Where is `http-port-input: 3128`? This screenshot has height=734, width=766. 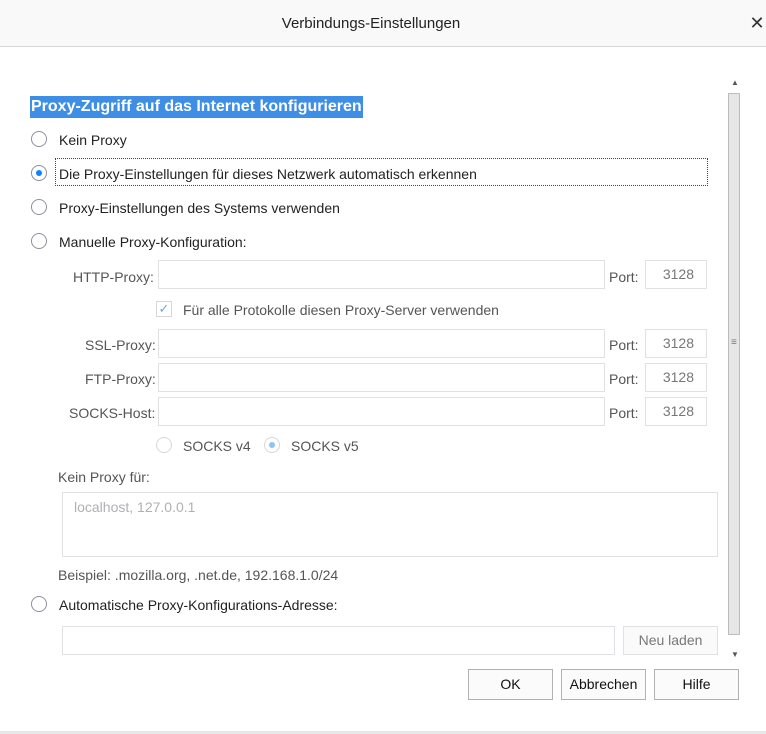
http-port-input: 3128 is located at coordinates (676, 274).